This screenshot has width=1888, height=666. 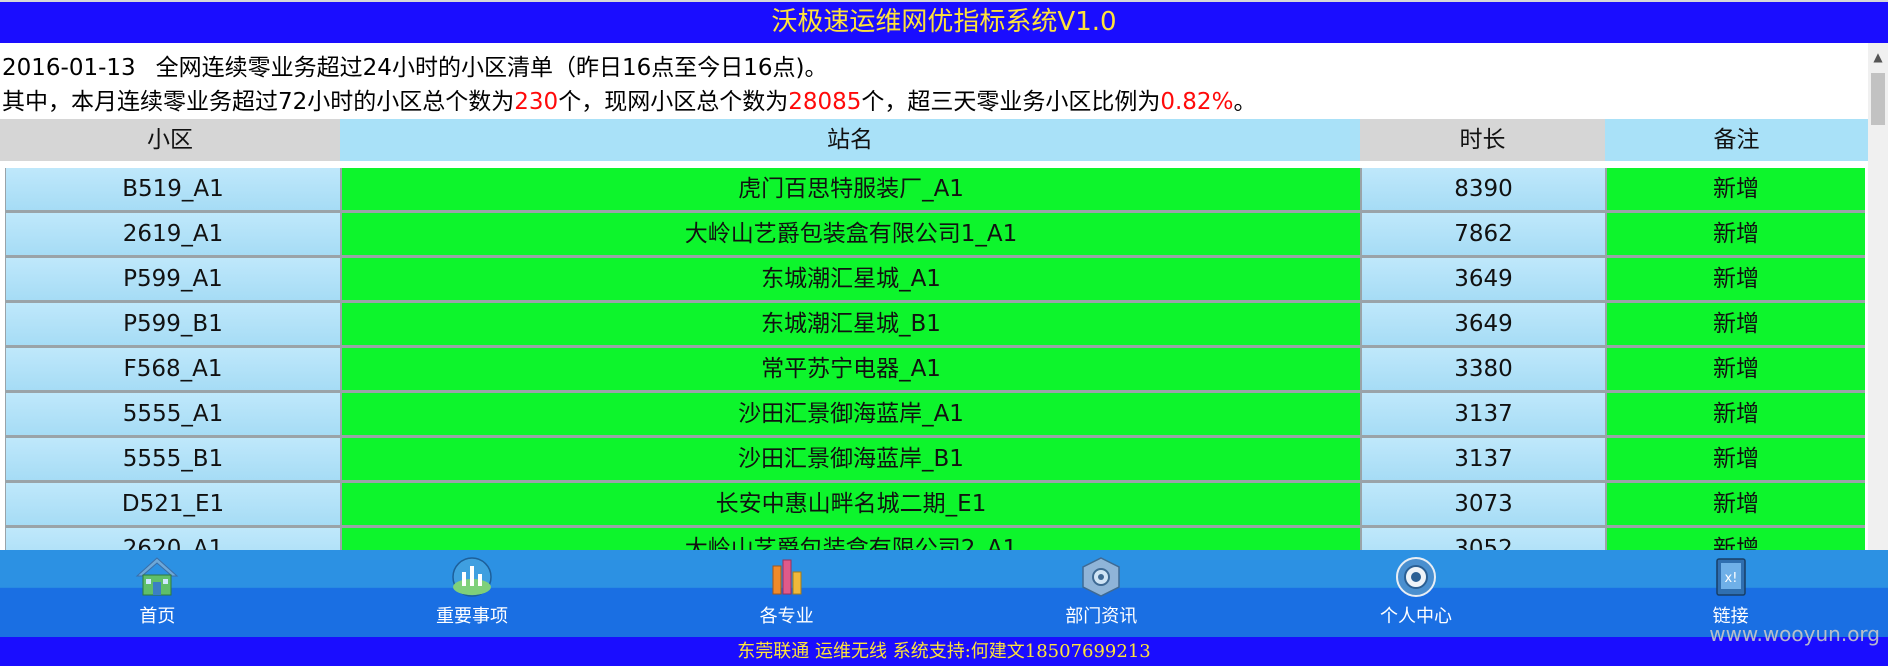 I want to click on cell-id: P599_B1, so click(x=172, y=324).